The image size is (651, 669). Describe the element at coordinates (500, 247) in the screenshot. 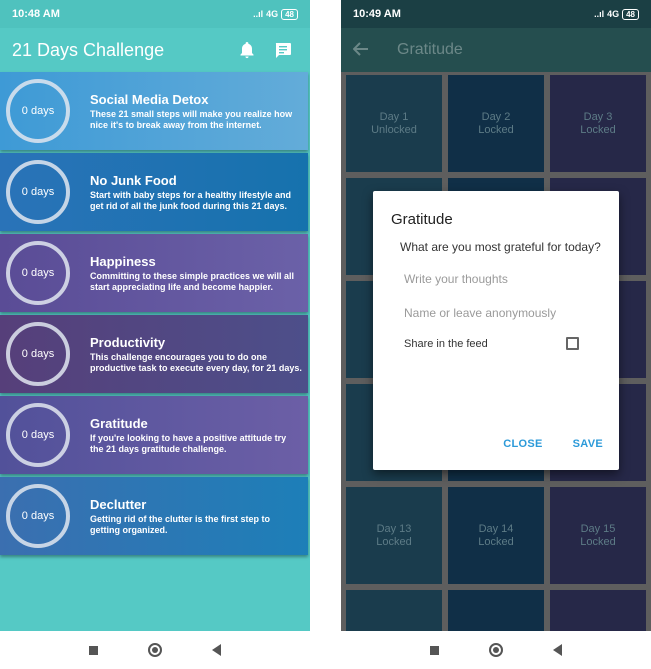

I see `dialog-question: What are you most grateful for today?` at that location.